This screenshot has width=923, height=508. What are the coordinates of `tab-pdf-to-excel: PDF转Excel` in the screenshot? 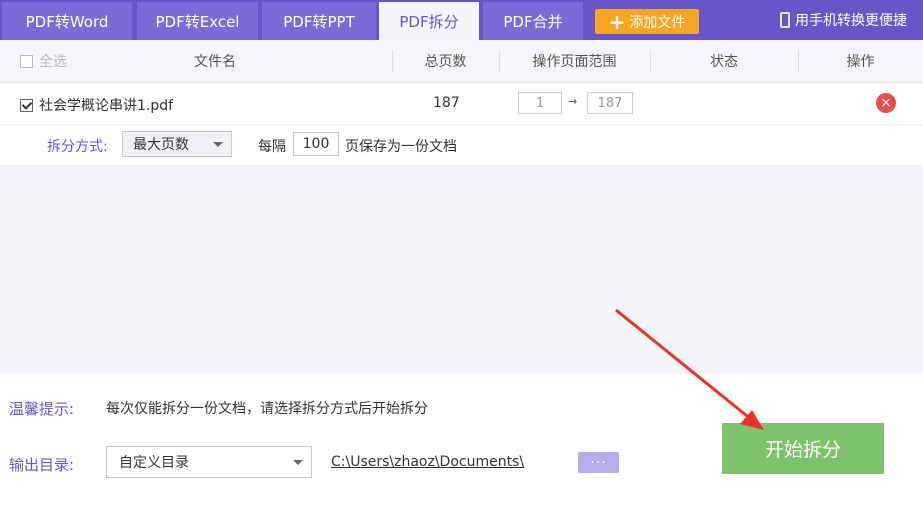 It's located at (197, 21).